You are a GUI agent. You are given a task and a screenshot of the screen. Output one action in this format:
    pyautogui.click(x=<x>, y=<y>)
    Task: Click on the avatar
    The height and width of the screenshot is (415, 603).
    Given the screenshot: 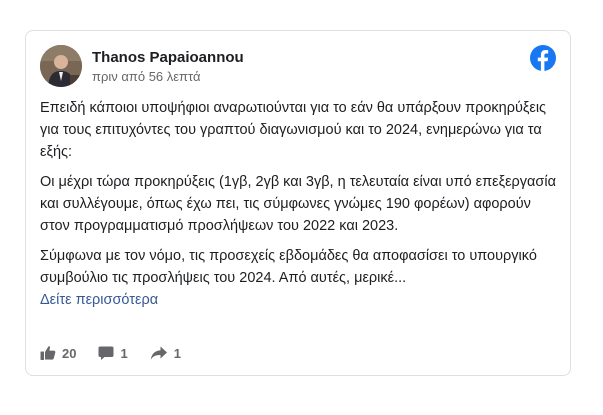 What is the action you would take?
    pyautogui.click(x=61, y=66)
    